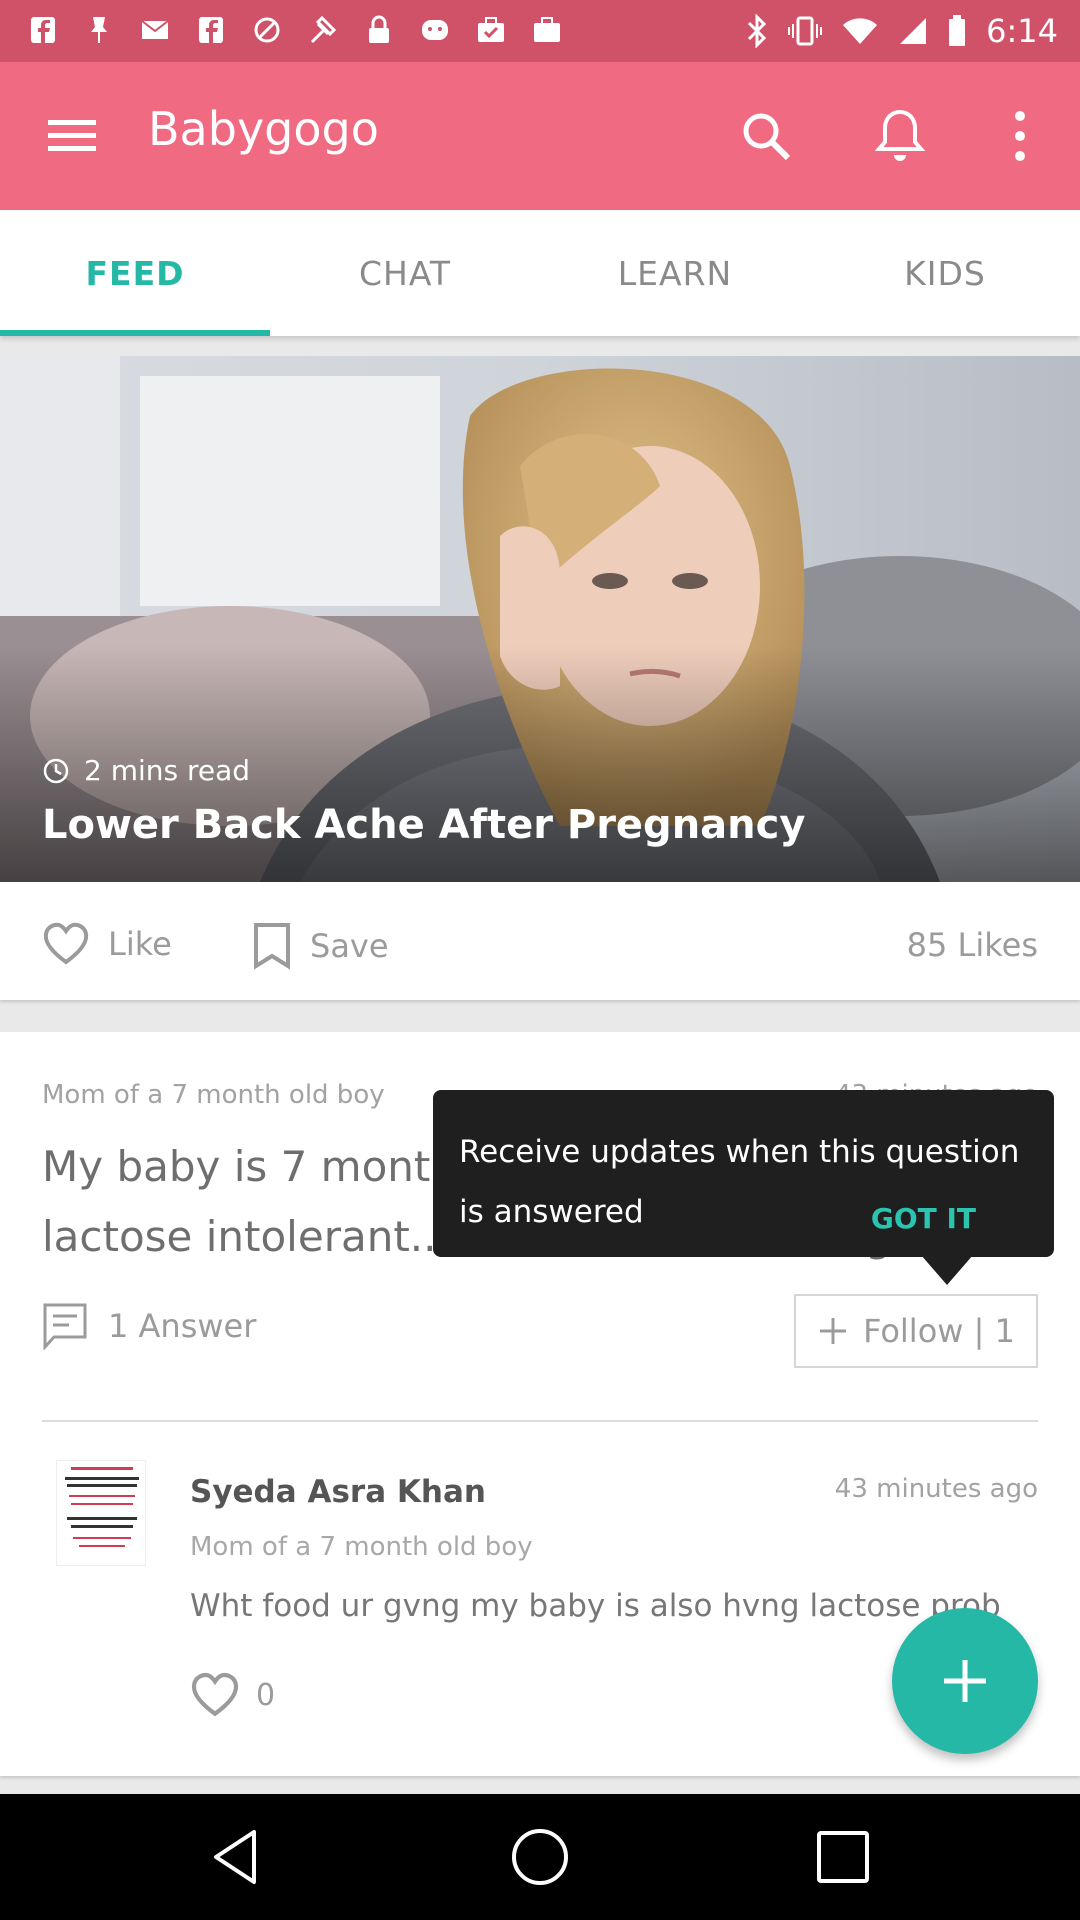 The width and height of the screenshot is (1080, 1920). I want to click on answers-label: 1 Answer, so click(182, 1326).